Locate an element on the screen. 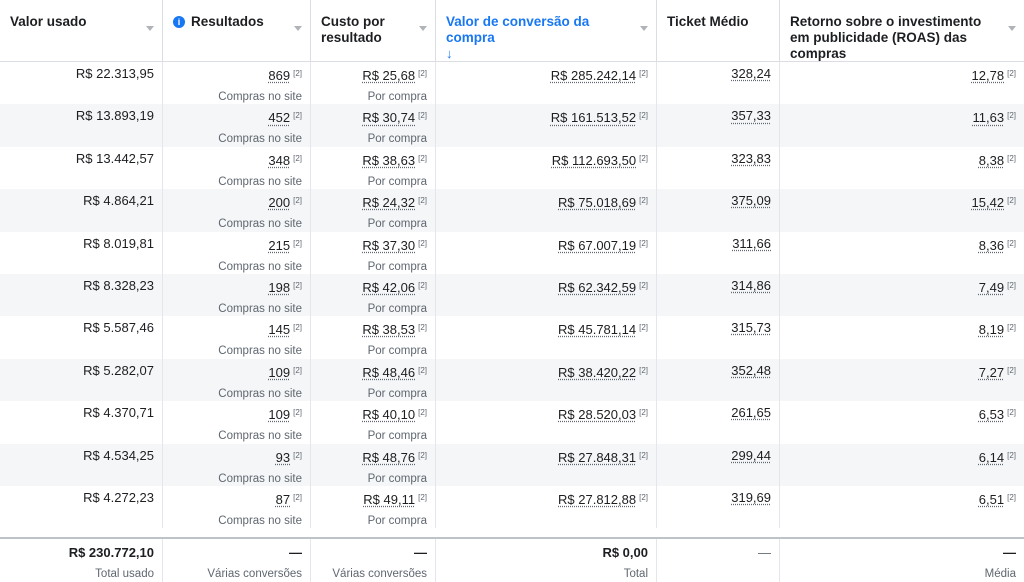  cell-conversion-value: R$ 285.242,14 [2] is located at coordinates (546, 83).